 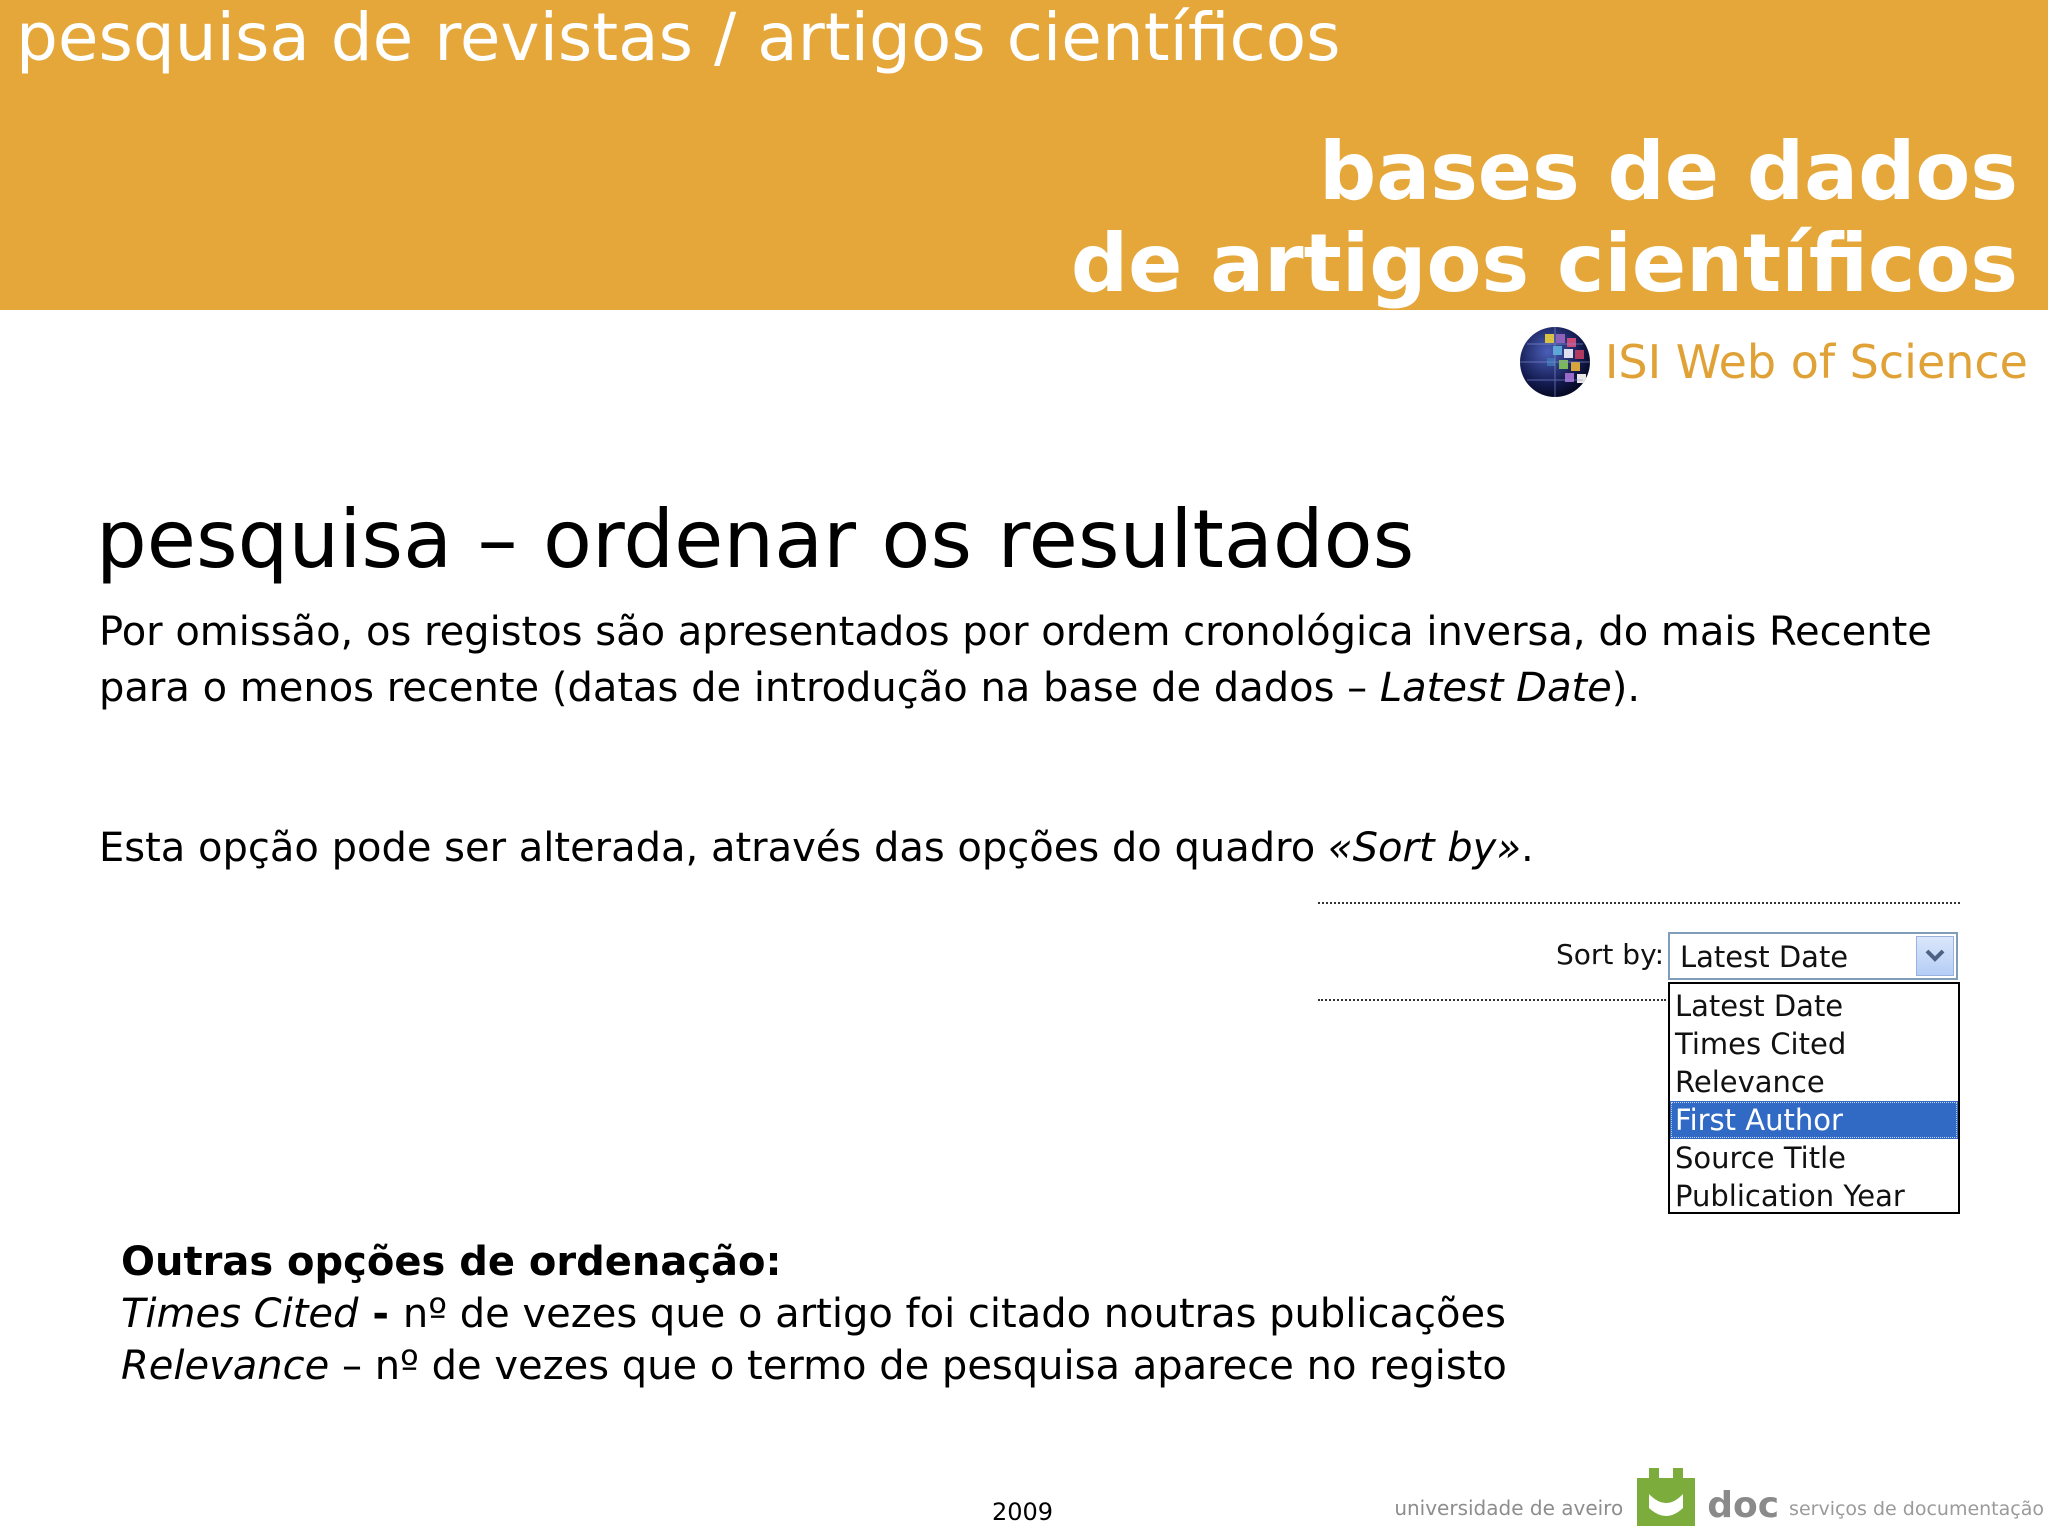 What do you see at coordinates (1814, 1006) in the screenshot?
I see `sort-option-latest-date: Latest Date` at bounding box center [1814, 1006].